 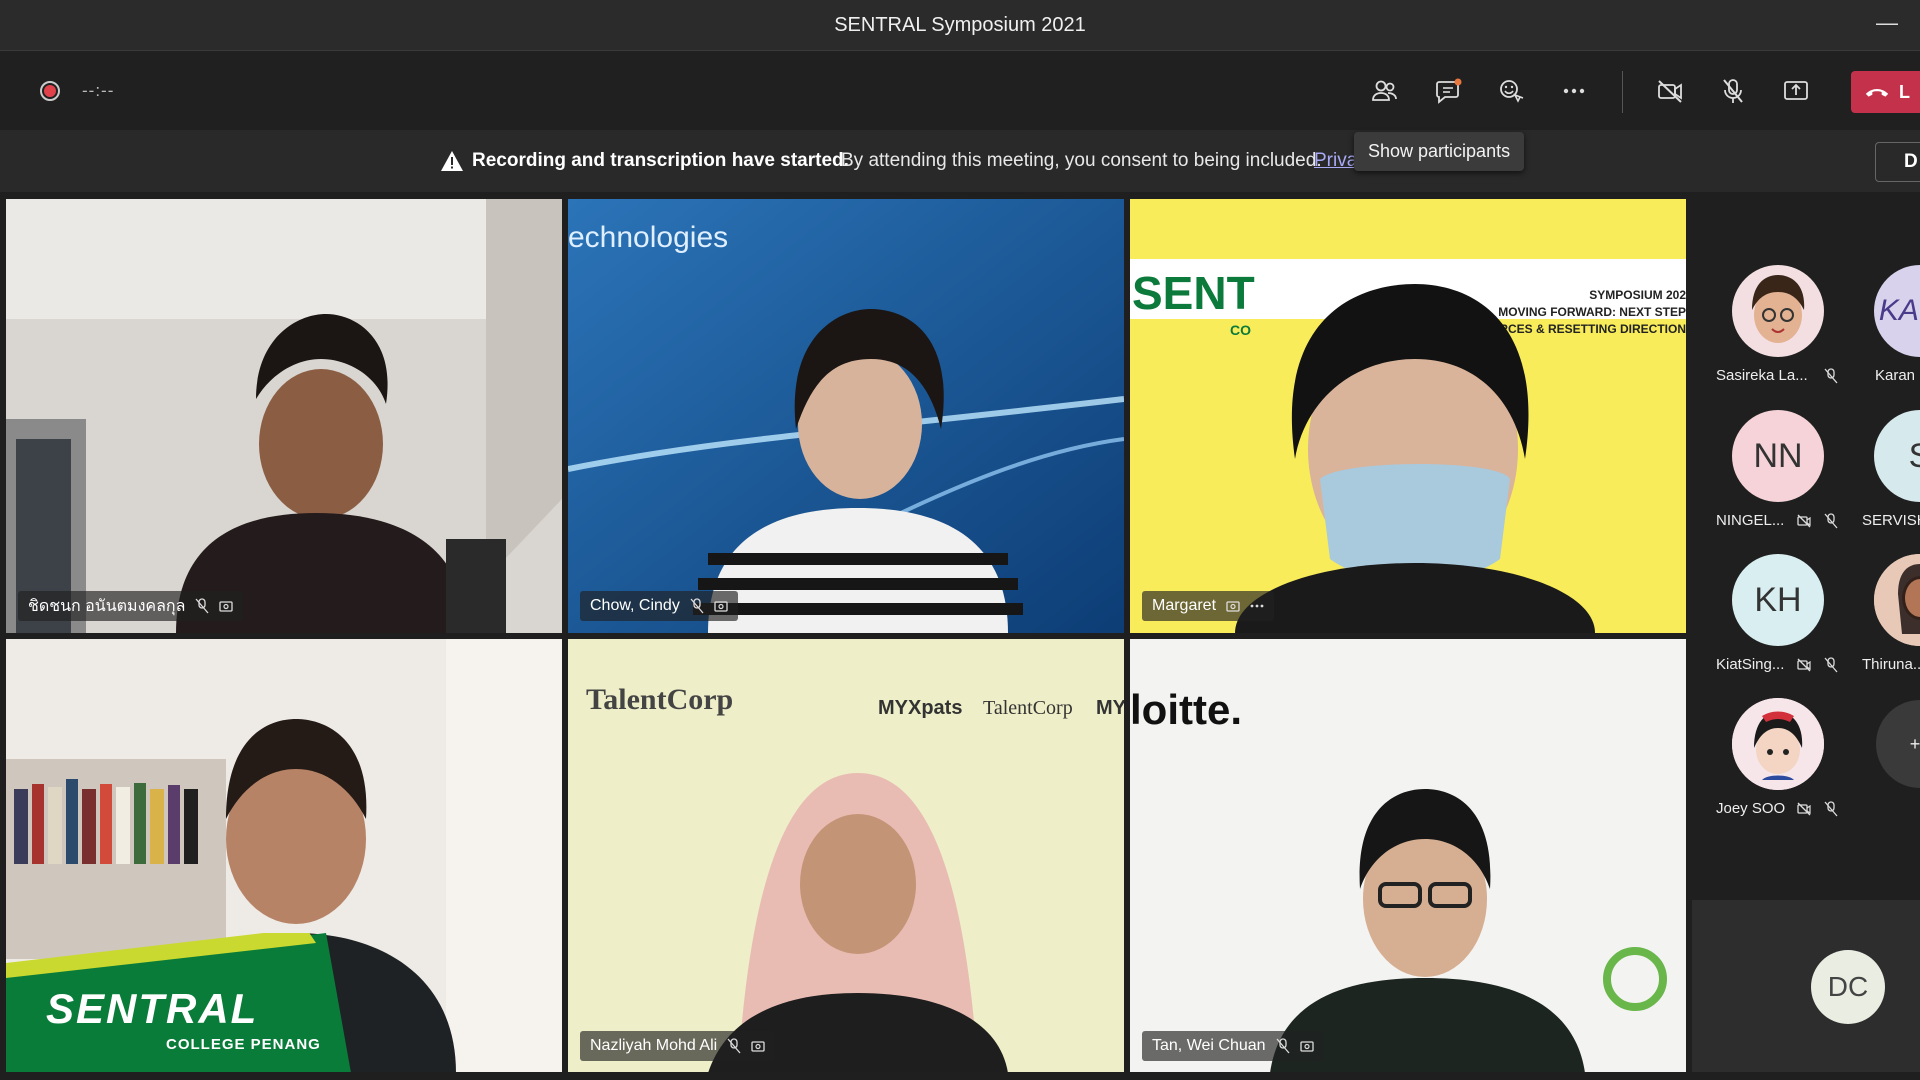 What do you see at coordinates (1891, 520) in the screenshot?
I see `participant-name: SERVISH` at bounding box center [1891, 520].